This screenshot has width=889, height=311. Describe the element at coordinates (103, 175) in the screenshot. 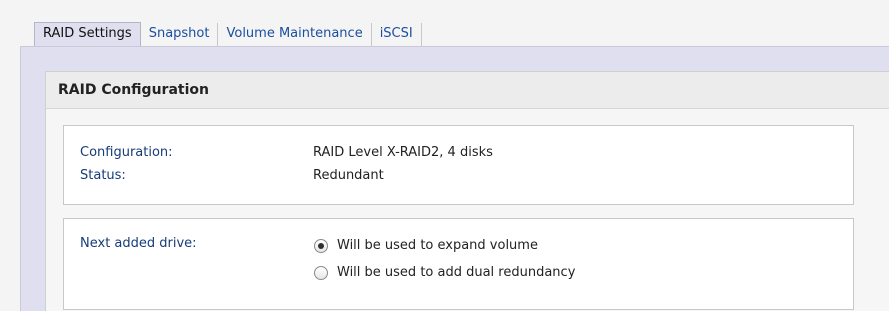

I see `status-label: Status:` at that location.